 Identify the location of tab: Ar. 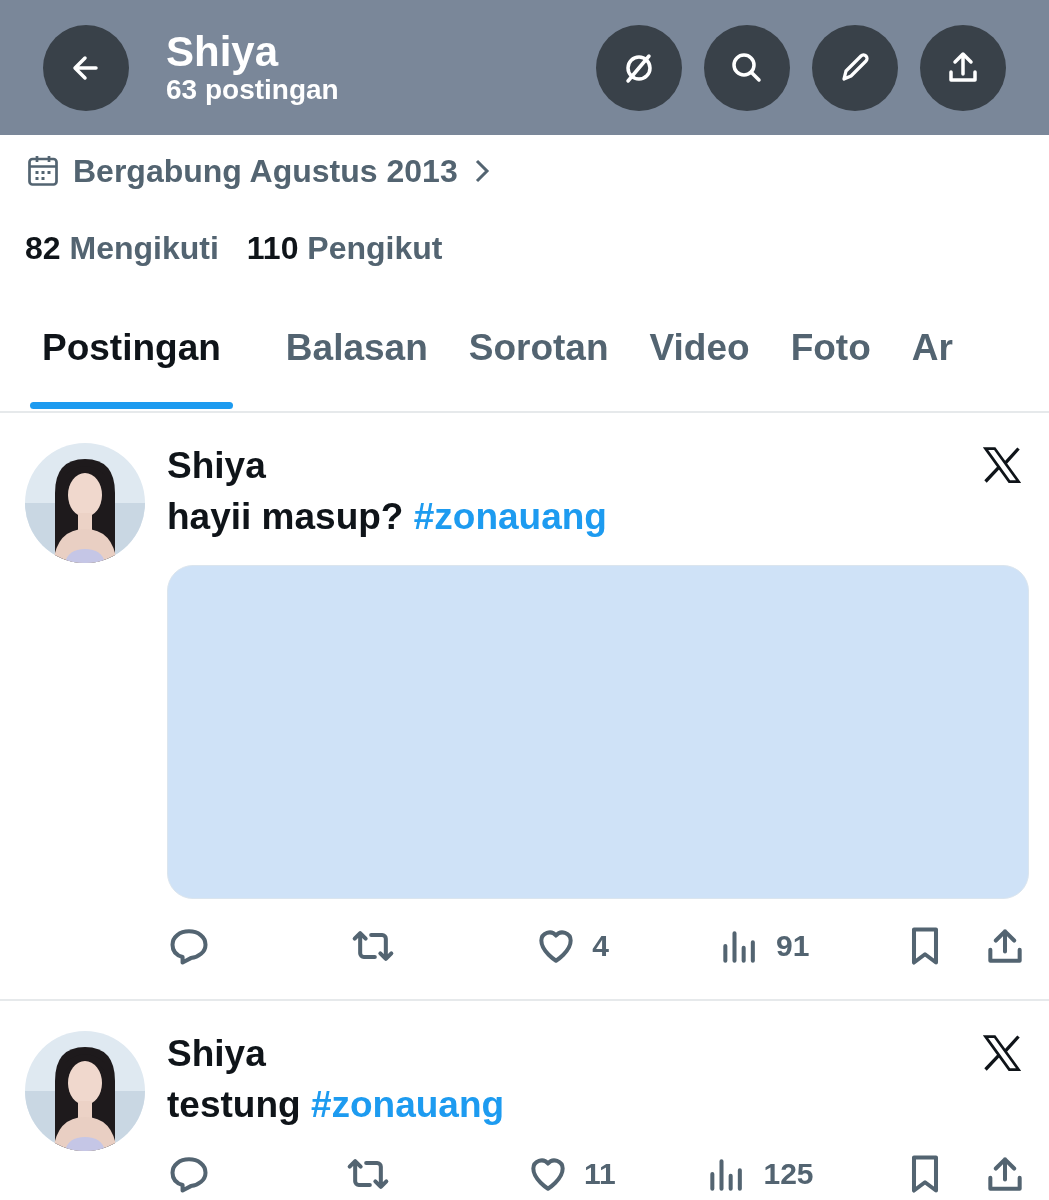
(932, 351).